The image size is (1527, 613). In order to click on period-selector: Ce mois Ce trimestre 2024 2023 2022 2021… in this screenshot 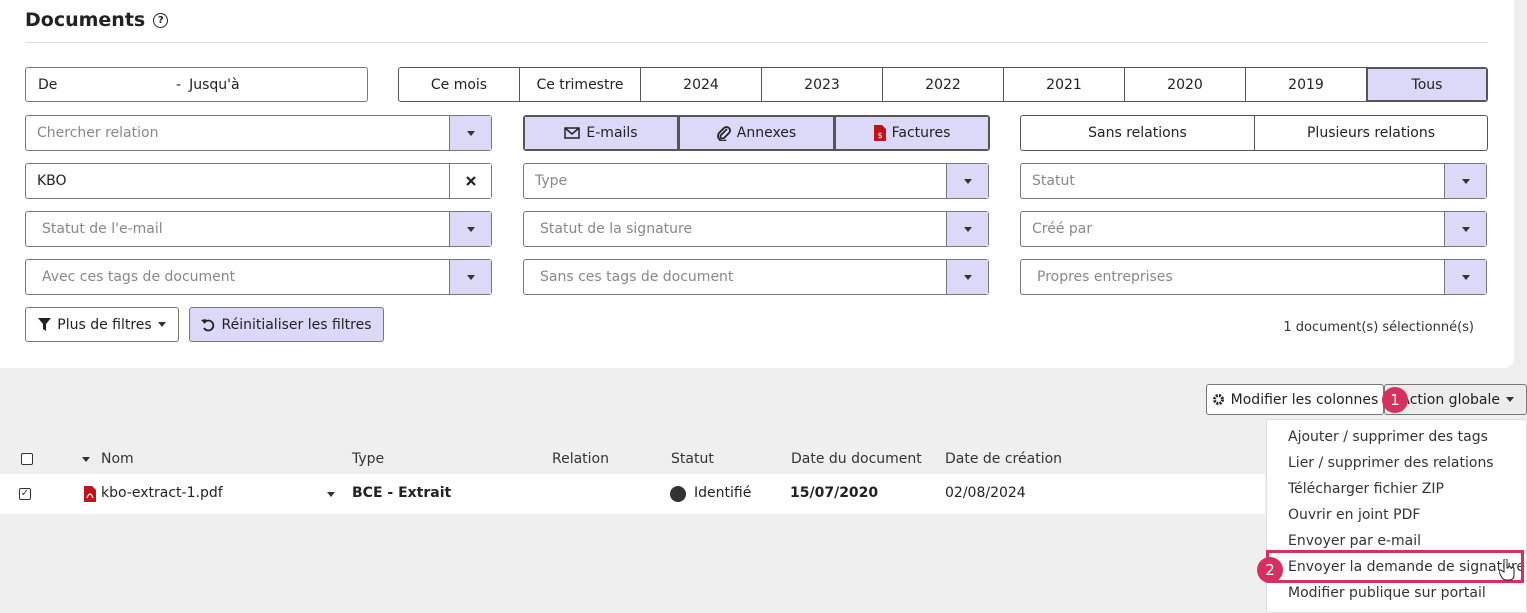, I will do `click(943, 84)`.